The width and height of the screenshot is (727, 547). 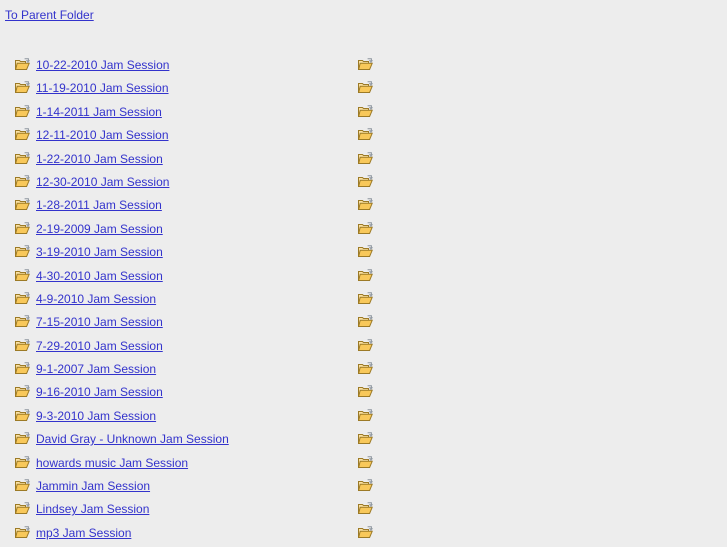 I want to click on list-item-label-container: 1-28-2011 Jam Session, so click(x=99, y=205).